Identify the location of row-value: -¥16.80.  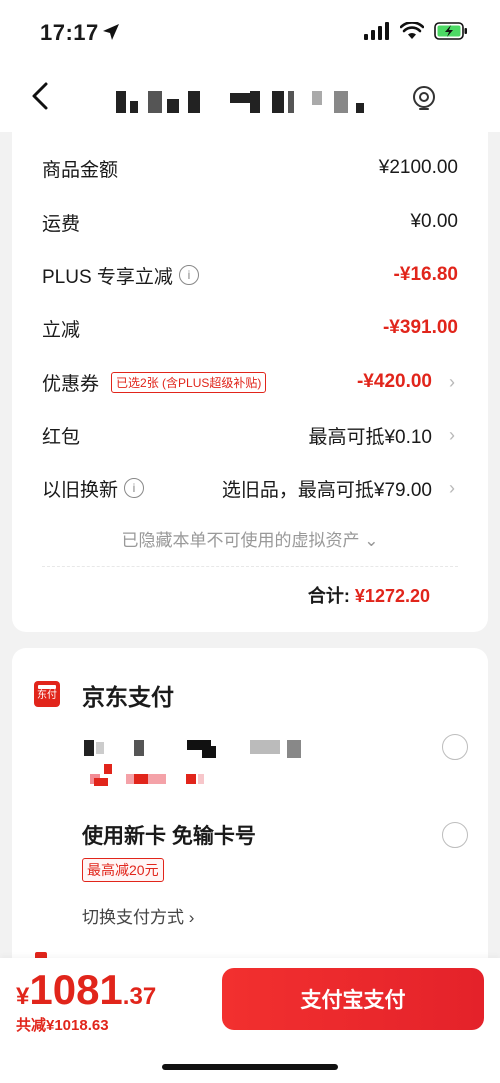
(425, 274).